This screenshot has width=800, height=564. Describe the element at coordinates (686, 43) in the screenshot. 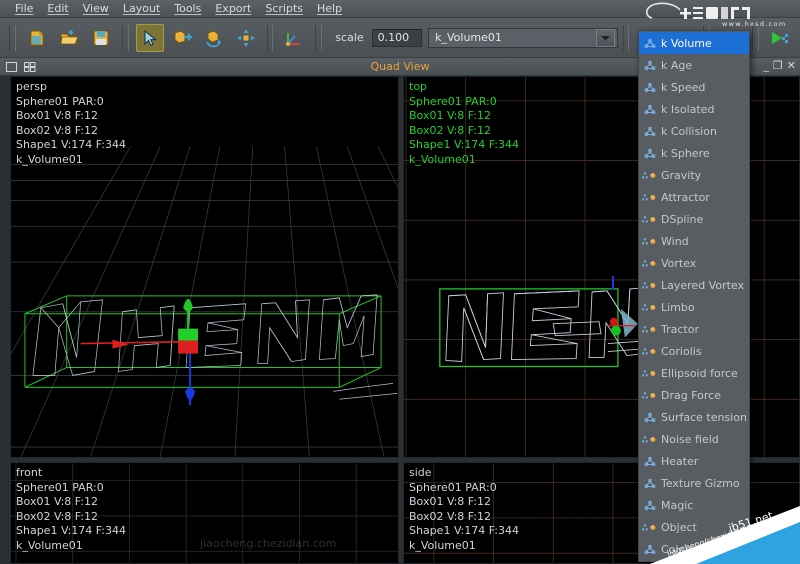

I see `dropdown-item-label: k Volume` at that location.